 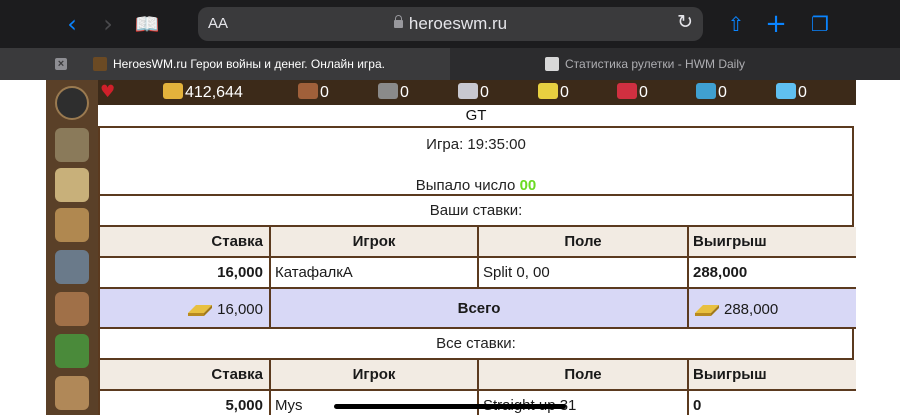 I want to click on resource-diamonds: 0, so click(x=791, y=93).